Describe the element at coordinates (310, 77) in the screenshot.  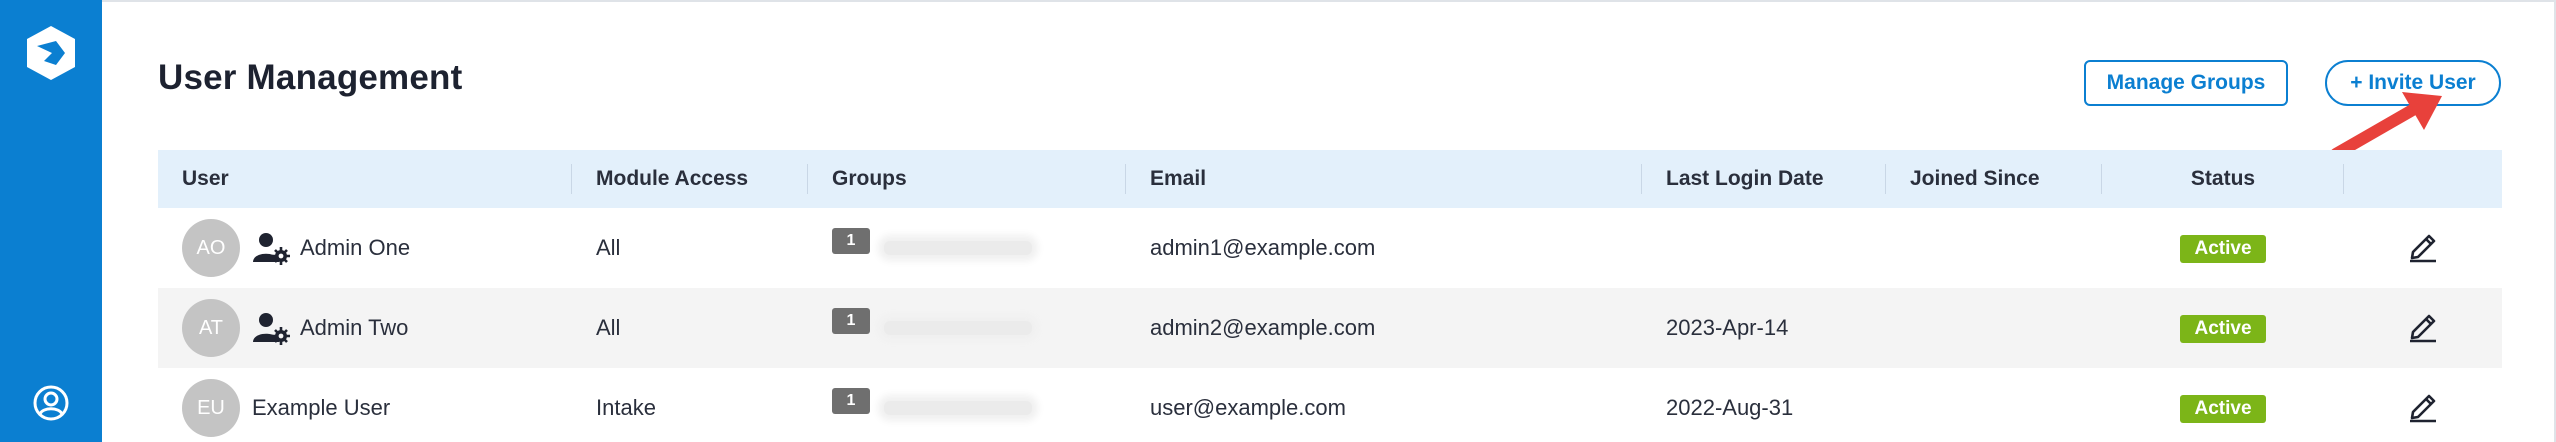
I see `page-title: User Management` at that location.